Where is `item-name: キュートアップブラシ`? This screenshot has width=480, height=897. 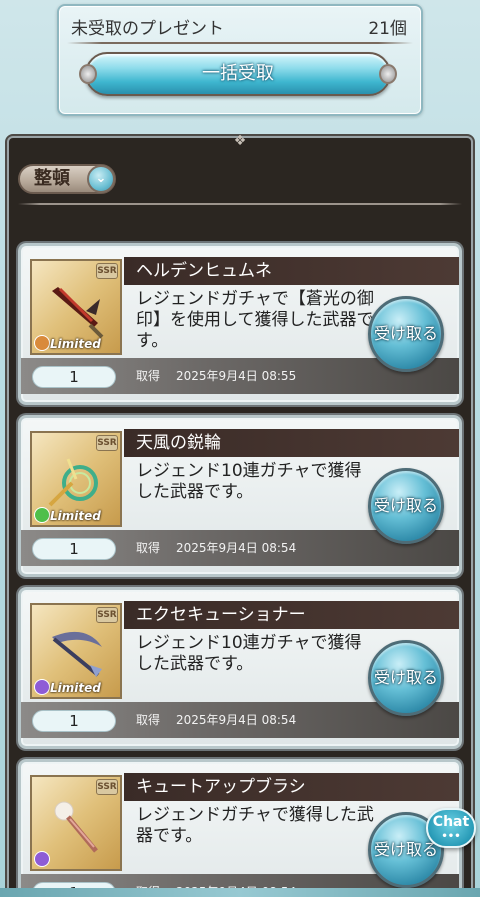 item-name: キュートアップブラシ is located at coordinates (291, 787).